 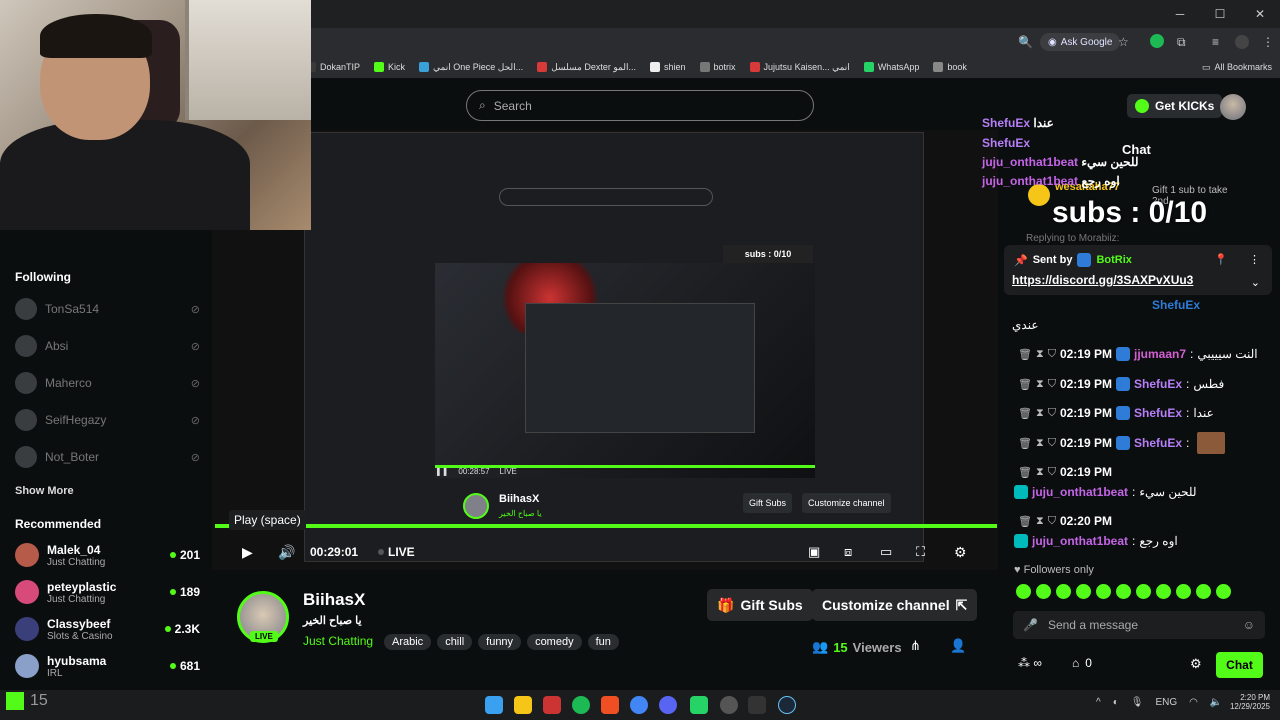 I want to click on chat-message-input: 🎤 Send a message ☺, so click(x=1139, y=625).